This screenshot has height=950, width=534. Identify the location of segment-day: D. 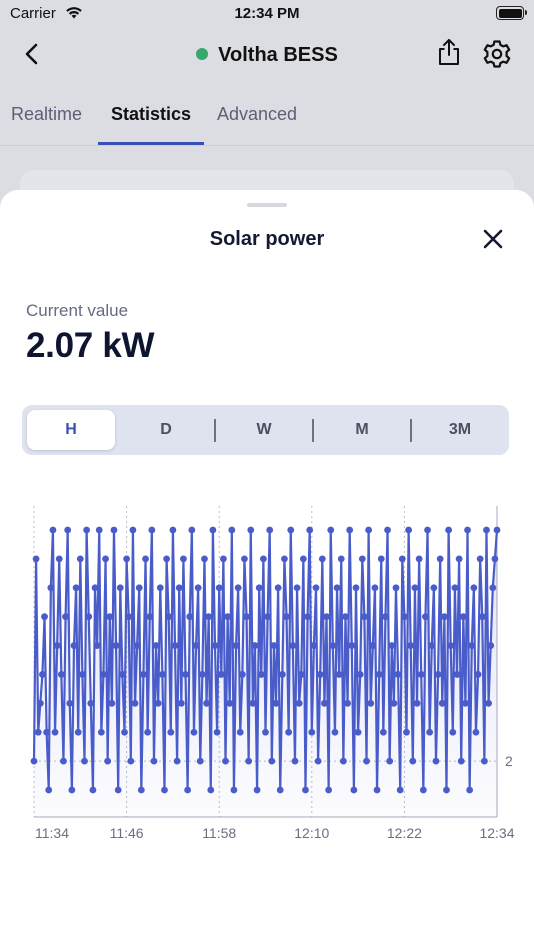
(166, 430).